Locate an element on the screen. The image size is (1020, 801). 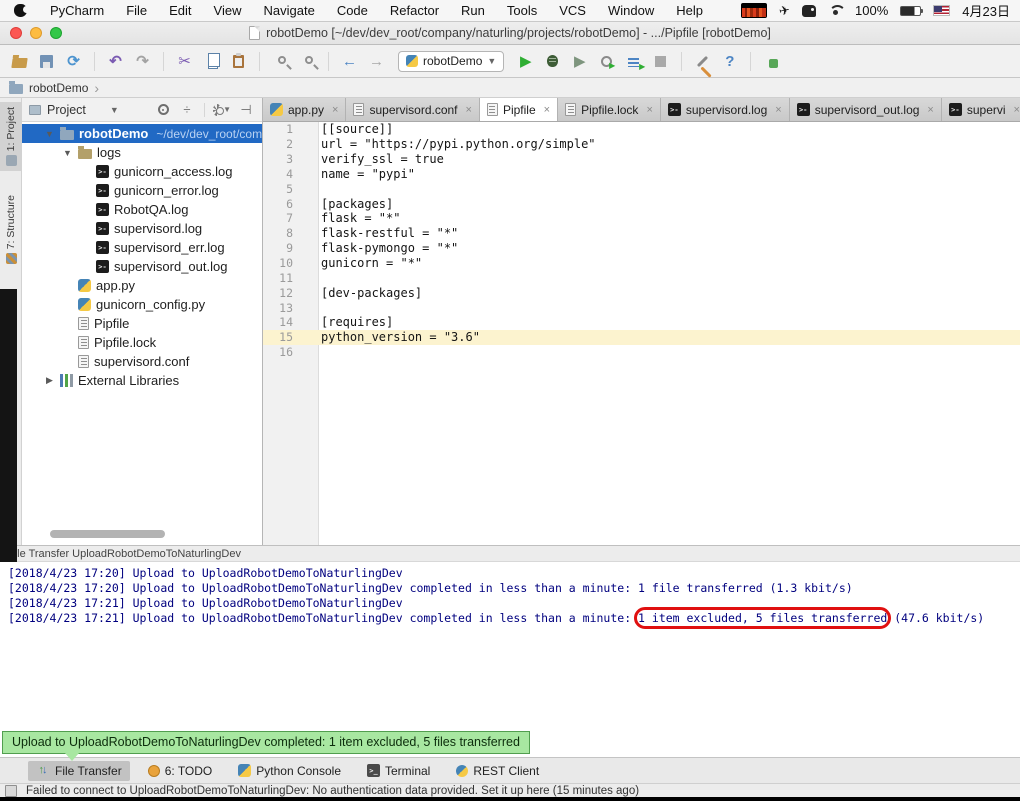
code-line: 1 [[source]] is located at coordinates (641, 129).